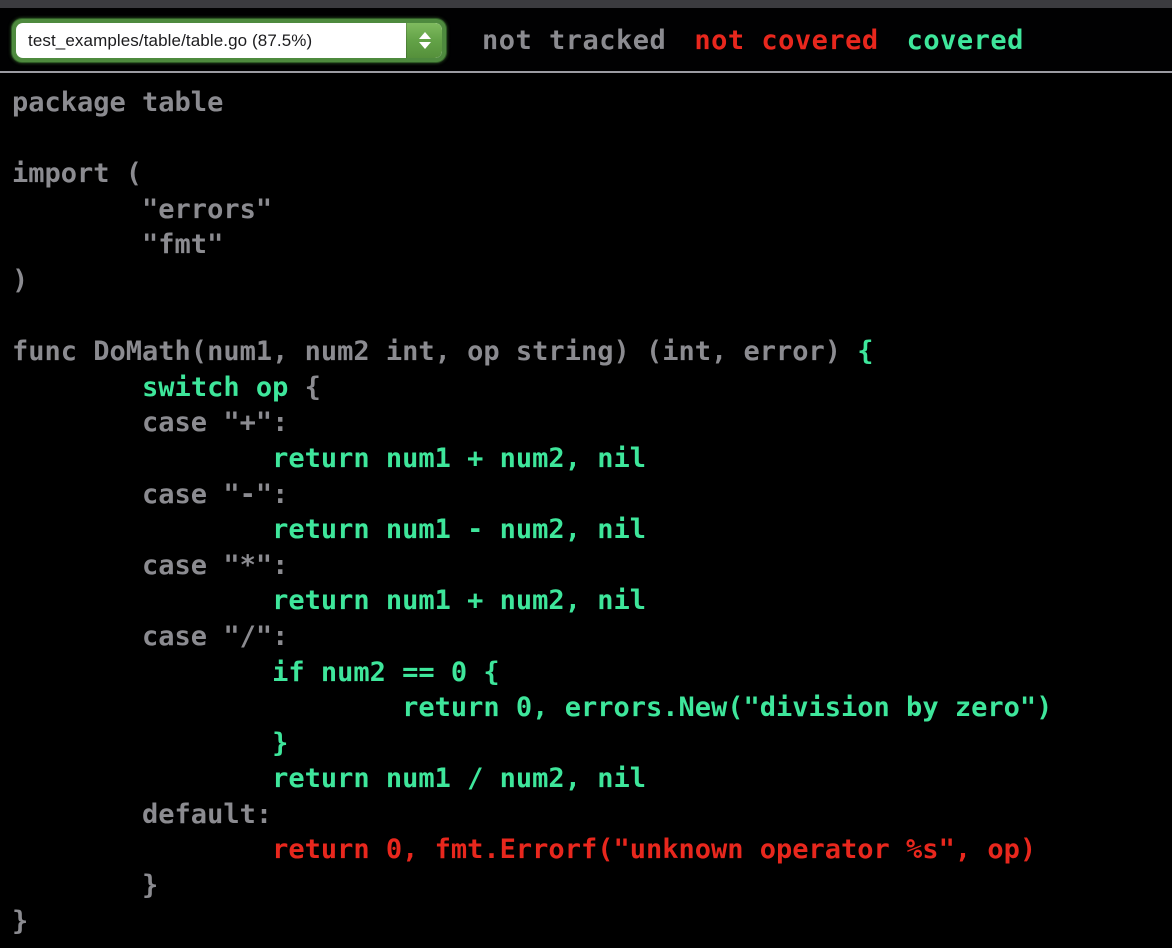  What do you see at coordinates (865, 352) in the screenshot?
I see `code-segment-covered: {` at bounding box center [865, 352].